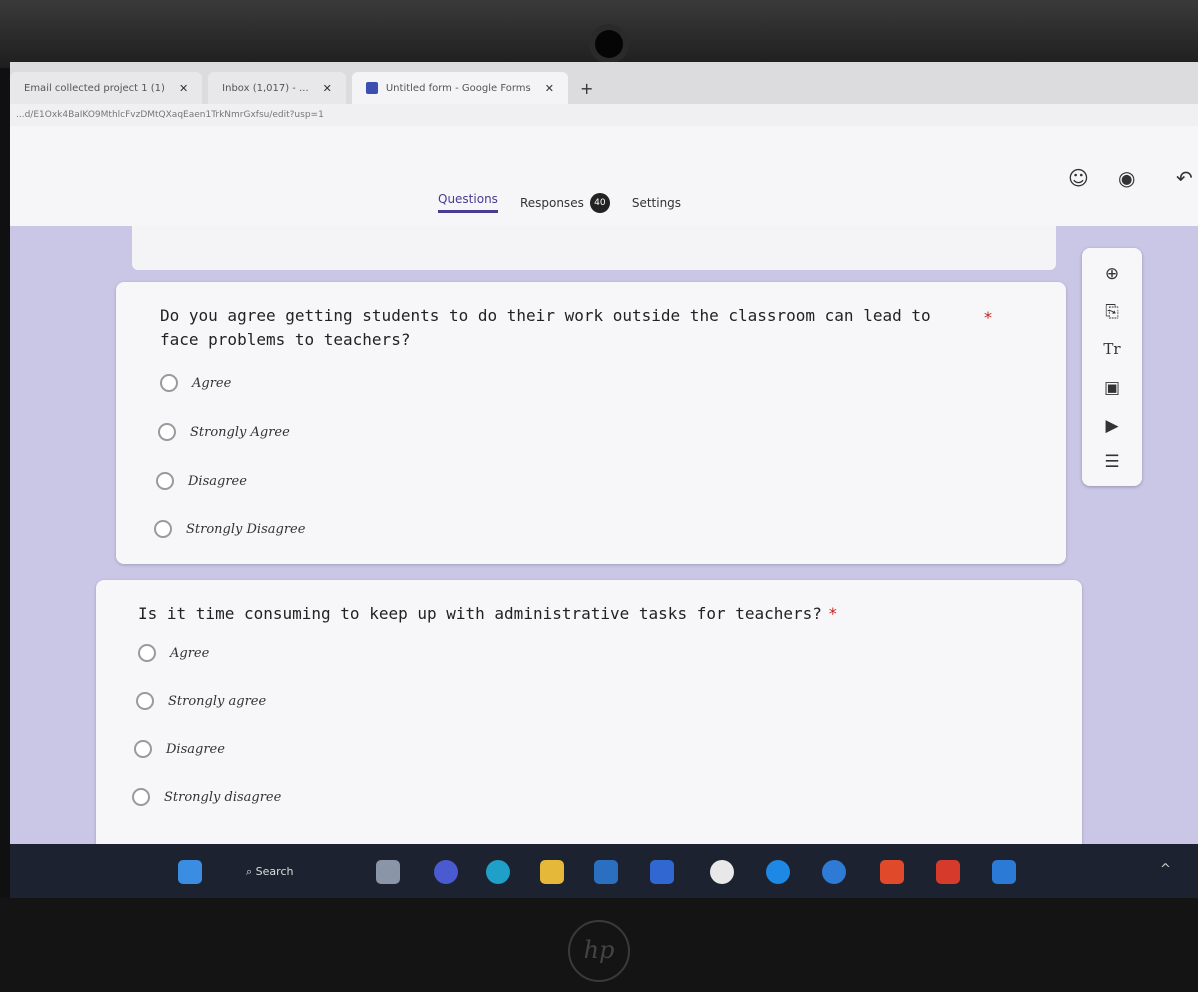 This screenshot has height=992, width=1198. What do you see at coordinates (240, 432) in the screenshot?
I see `option-label: Strongly Agree` at bounding box center [240, 432].